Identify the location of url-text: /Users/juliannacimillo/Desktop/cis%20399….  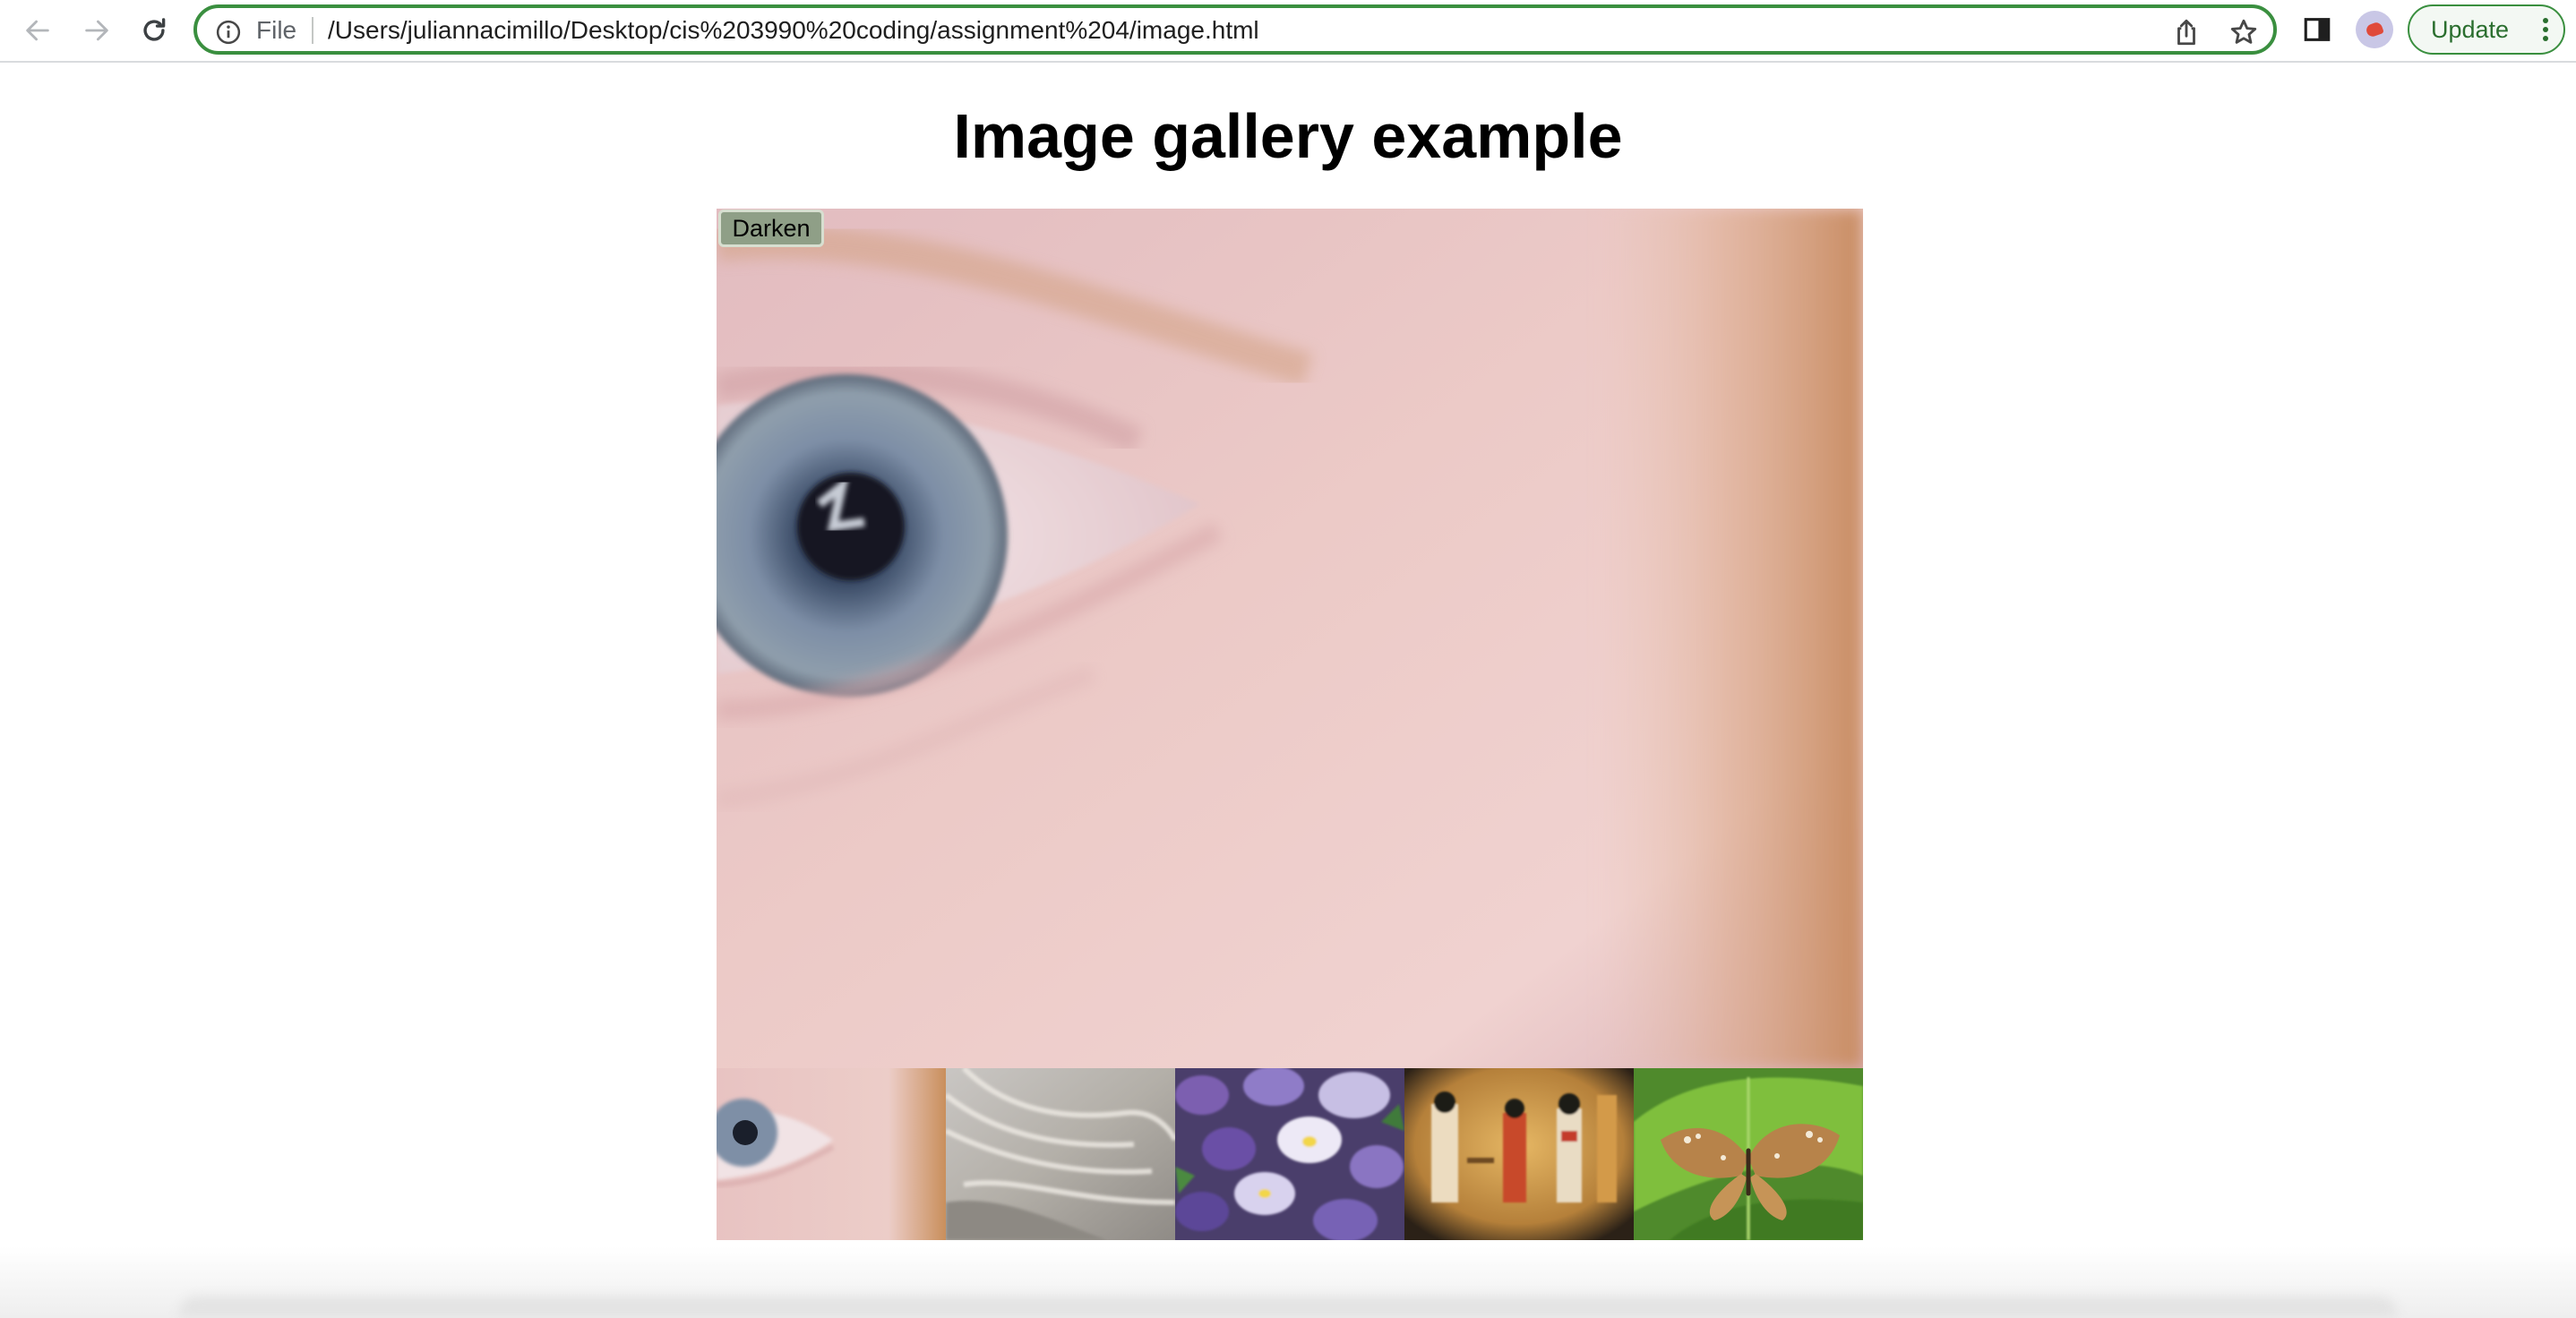
(793, 30).